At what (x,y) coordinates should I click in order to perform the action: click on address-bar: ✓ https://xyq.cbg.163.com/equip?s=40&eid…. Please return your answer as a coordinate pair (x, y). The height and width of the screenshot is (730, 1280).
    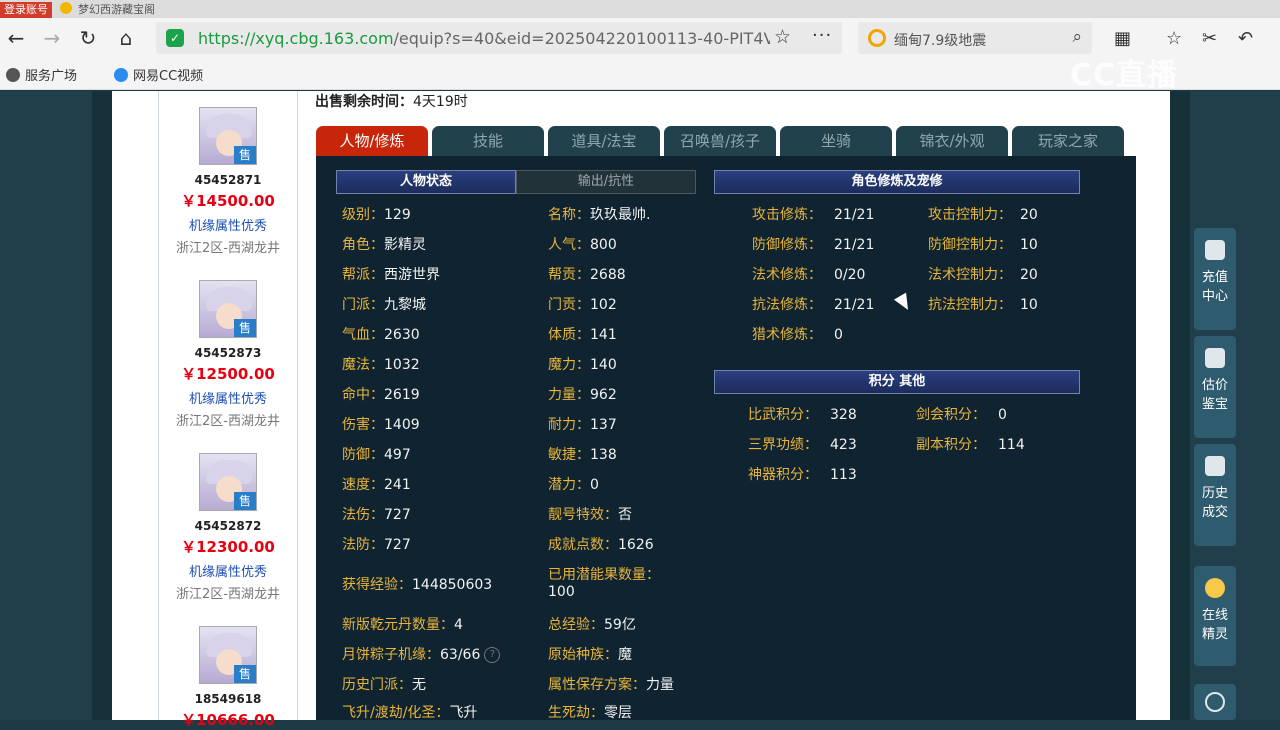
    Looking at the image, I should click on (499, 38).